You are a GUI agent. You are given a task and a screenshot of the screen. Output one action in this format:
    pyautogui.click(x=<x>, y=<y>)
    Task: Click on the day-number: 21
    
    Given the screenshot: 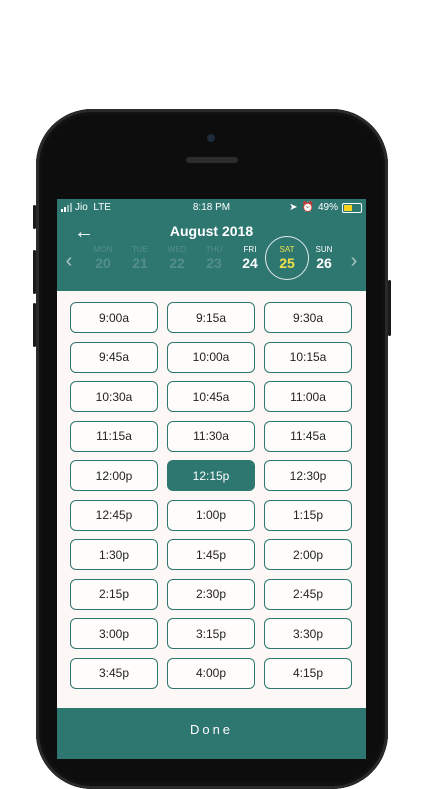 What is the action you would take?
    pyautogui.click(x=140, y=263)
    